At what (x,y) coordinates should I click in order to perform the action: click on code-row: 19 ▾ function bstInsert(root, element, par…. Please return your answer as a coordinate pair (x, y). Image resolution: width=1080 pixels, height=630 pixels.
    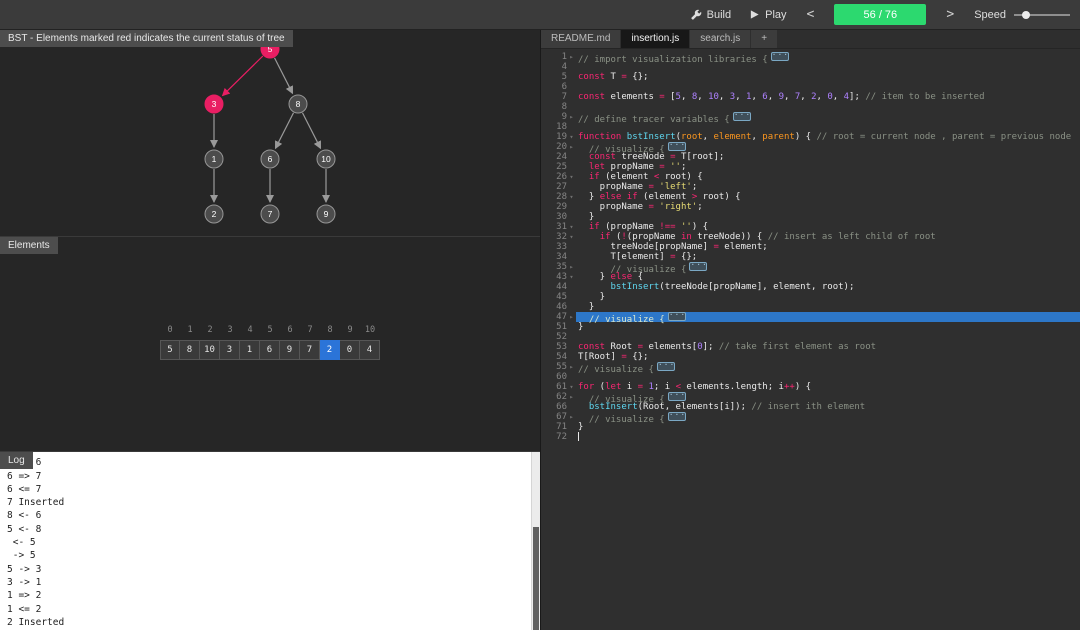
    Looking at the image, I should click on (810, 137).